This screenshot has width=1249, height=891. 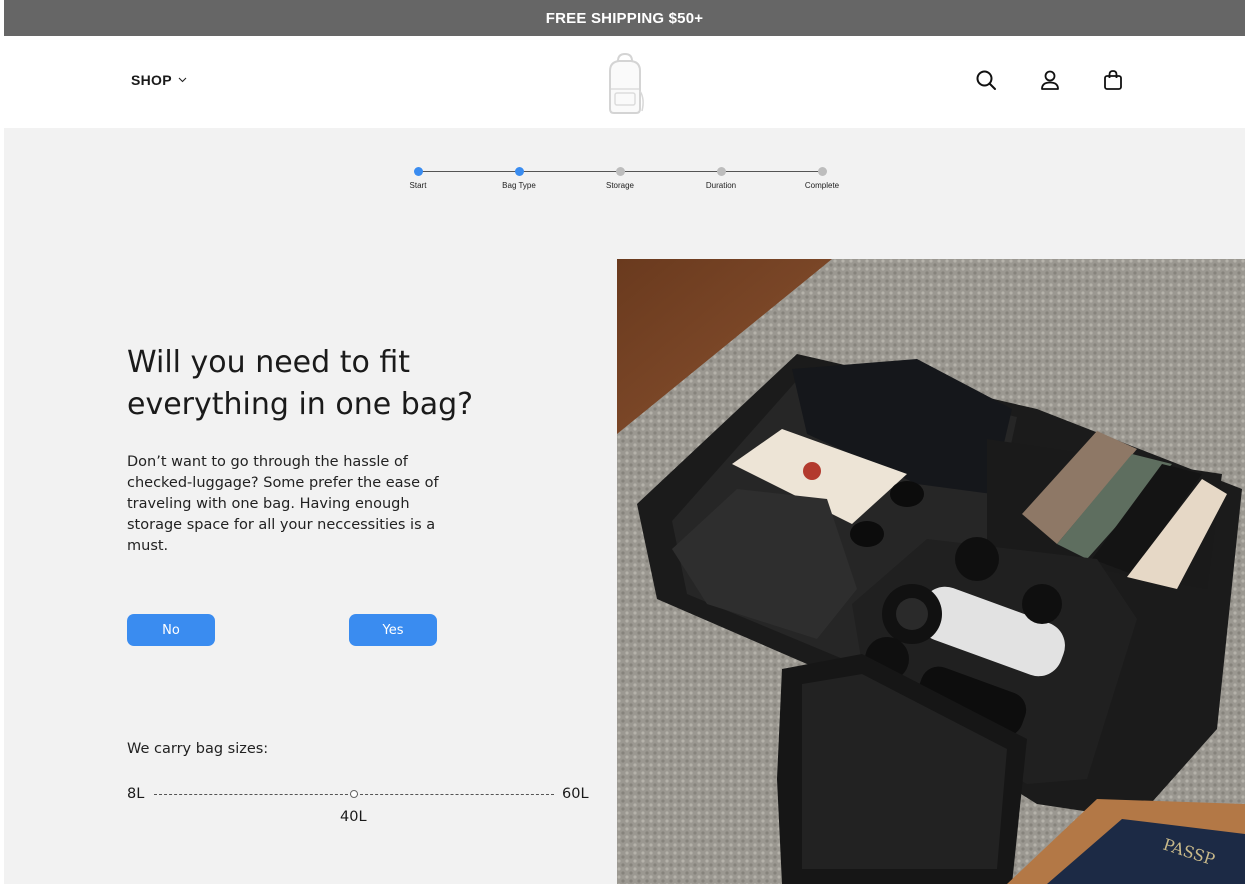 I want to click on stepper-label: Duration, so click(x=721, y=185).